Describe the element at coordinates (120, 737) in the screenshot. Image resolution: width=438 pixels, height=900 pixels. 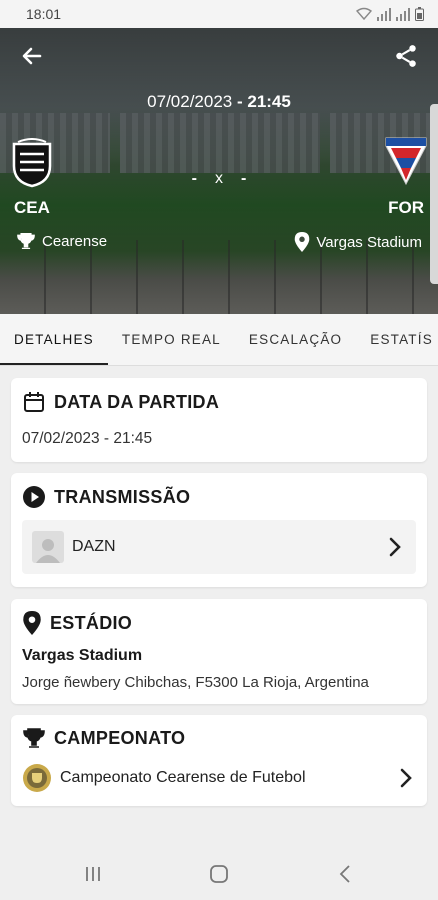
I see `championship-title: CAMPEONATO` at that location.